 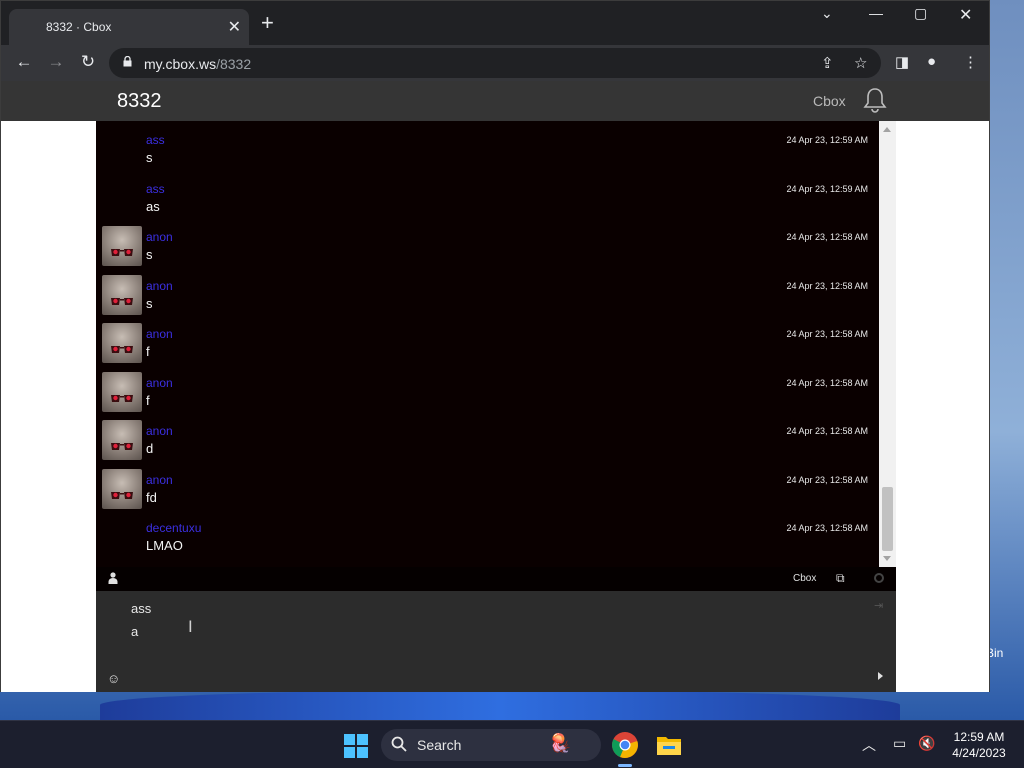 I want to click on side-panel-icon: ◨, so click(x=902, y=62).